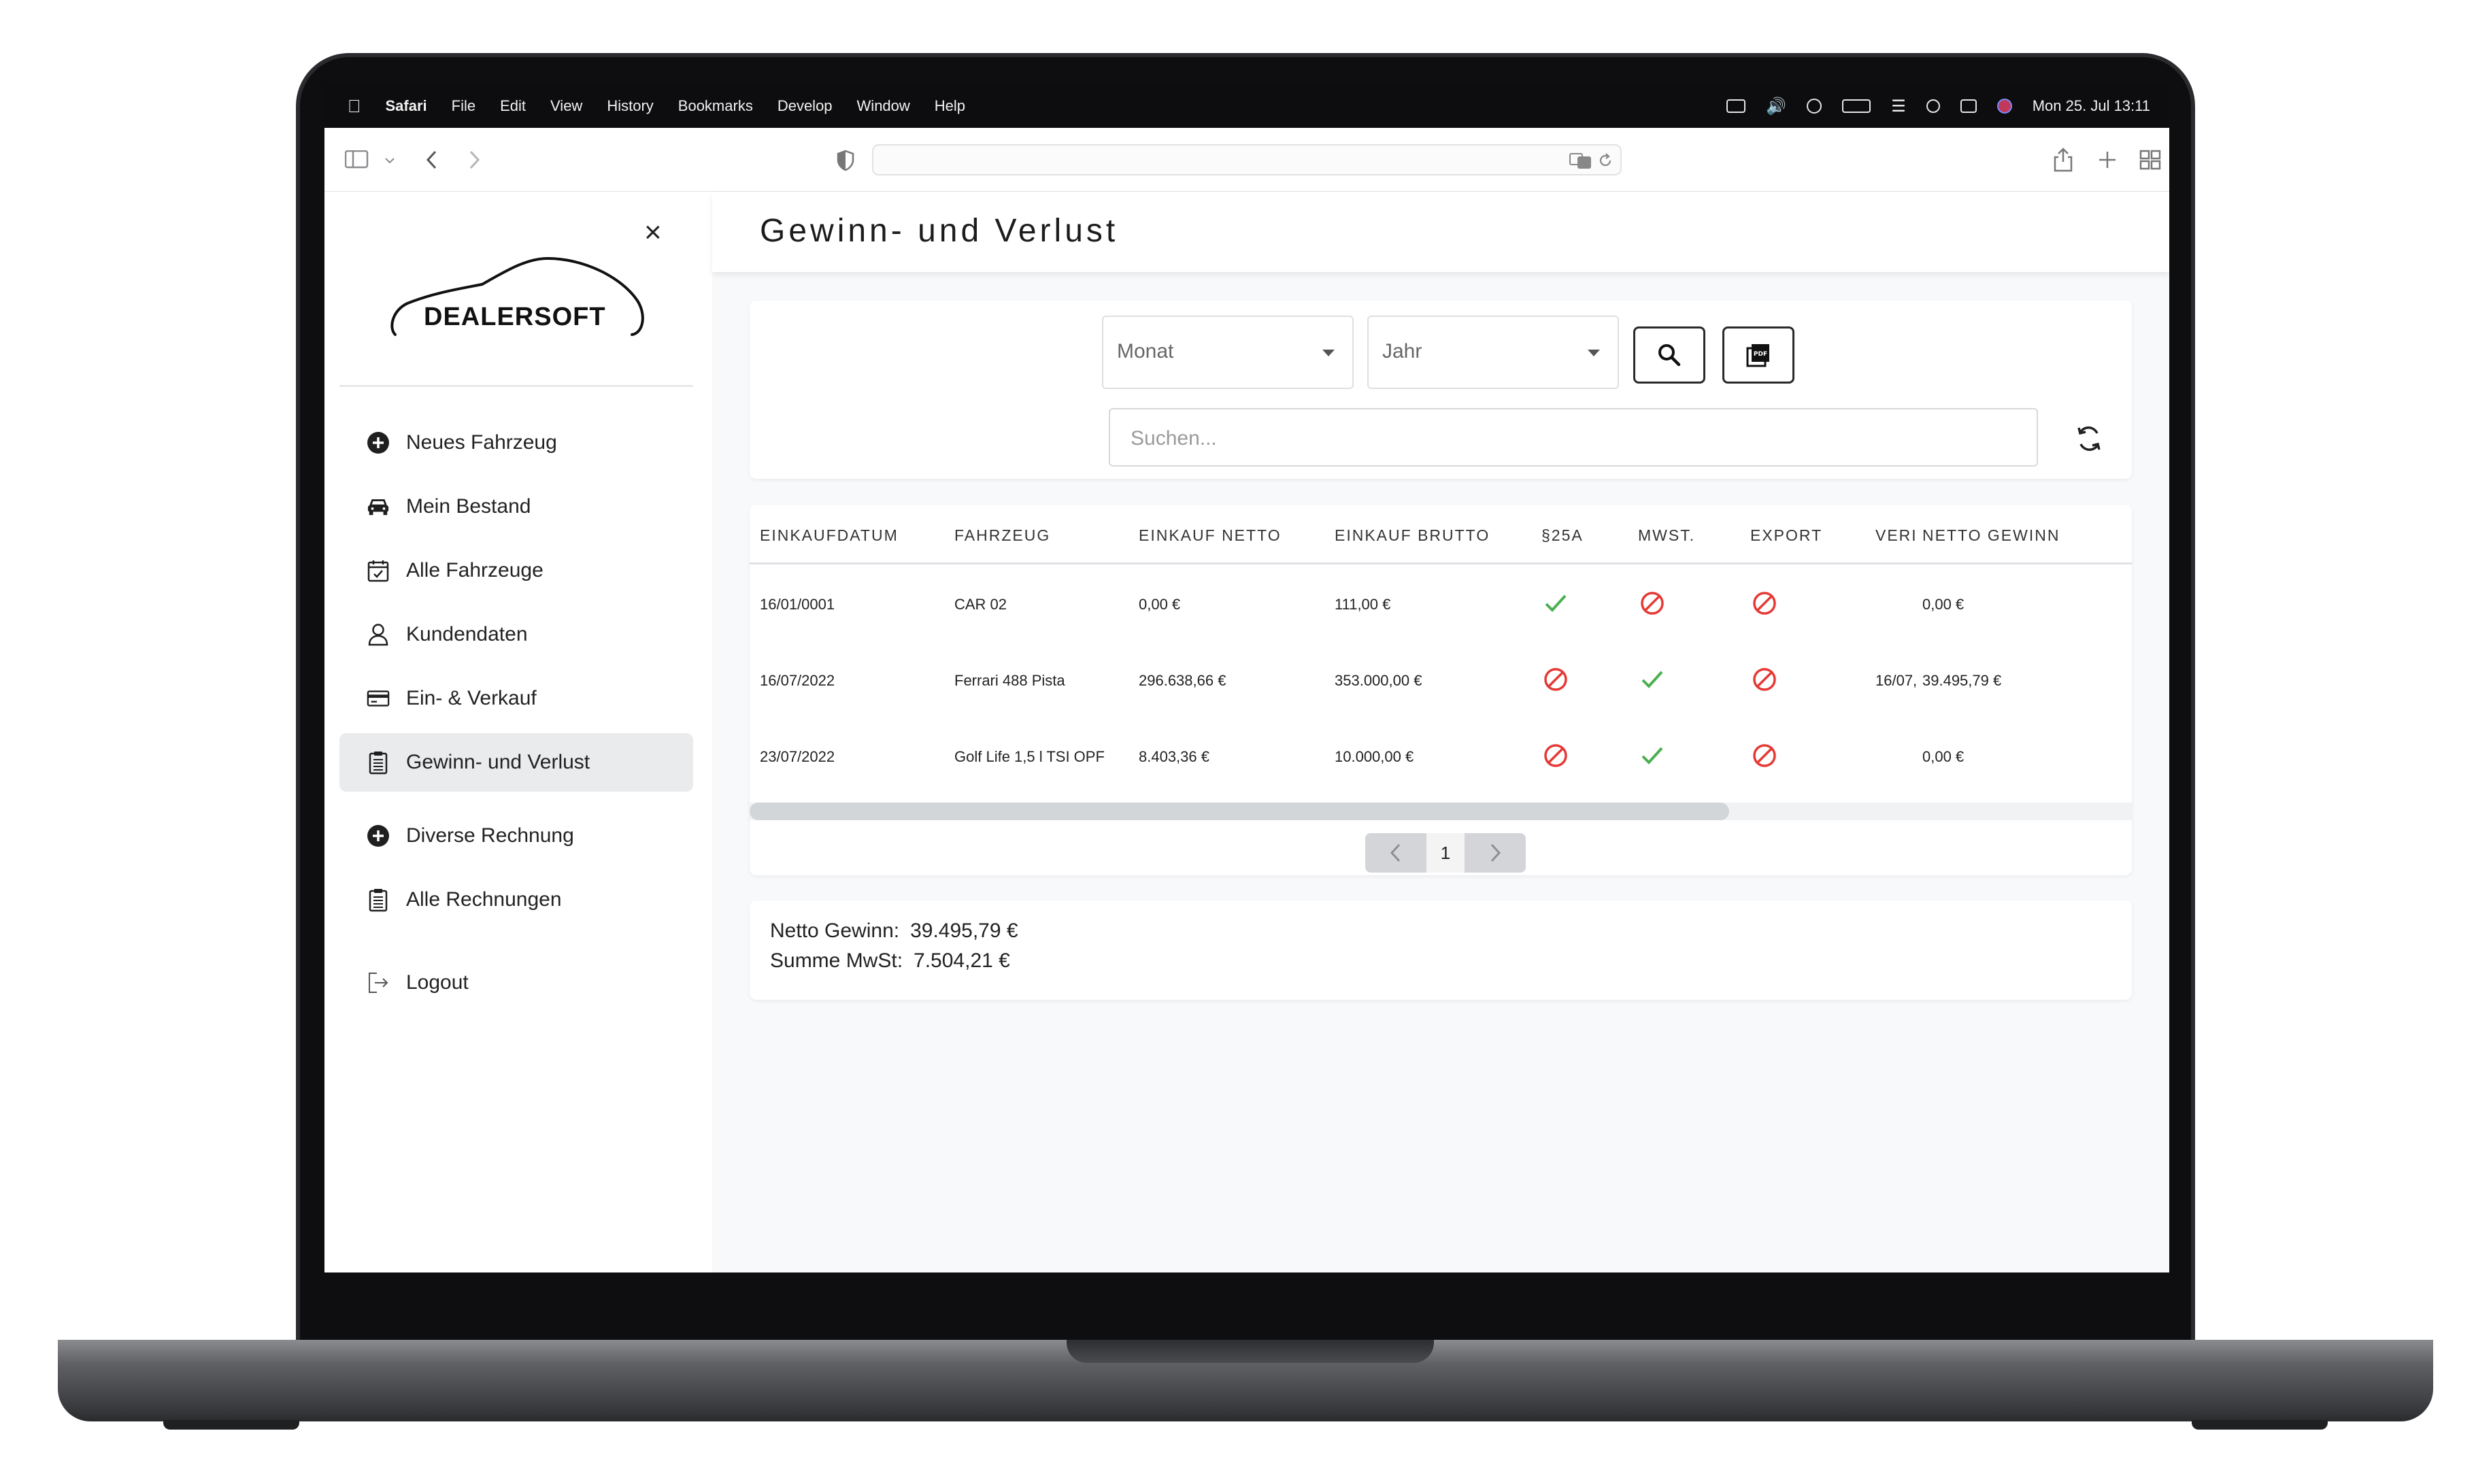 This screenshot has height=1484, width=2491. What do you see at coordinates (1211, 535) in the screenshot?
I see `col-einkauf-netto: EINKAUF NETTO` at bounding box center [1211, 535].